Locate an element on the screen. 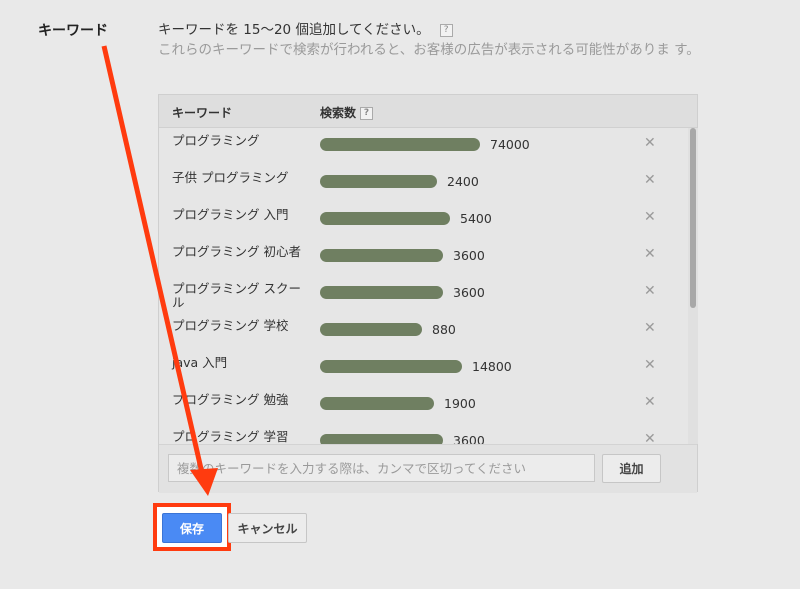 The width and height of the screenshot is (800, 589). keyword-row: 子供 プログラミング 2400 ✕ is located at coordinates (424, 183).